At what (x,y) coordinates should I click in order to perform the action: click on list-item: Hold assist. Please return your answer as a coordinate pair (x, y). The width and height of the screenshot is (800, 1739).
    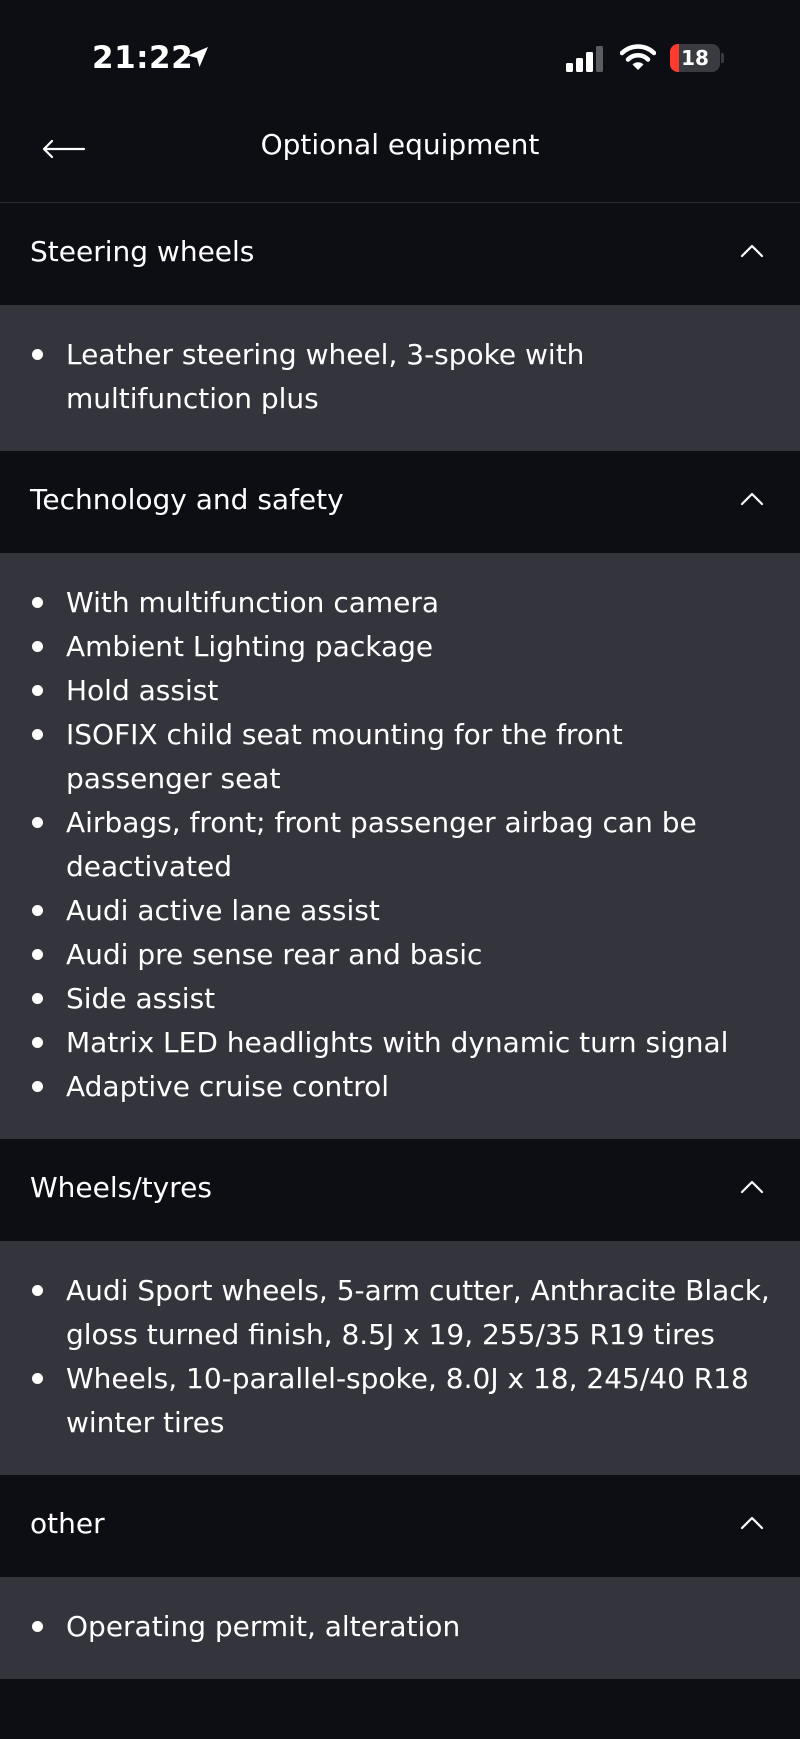
    Looking at the image, I should click on (400, 691).